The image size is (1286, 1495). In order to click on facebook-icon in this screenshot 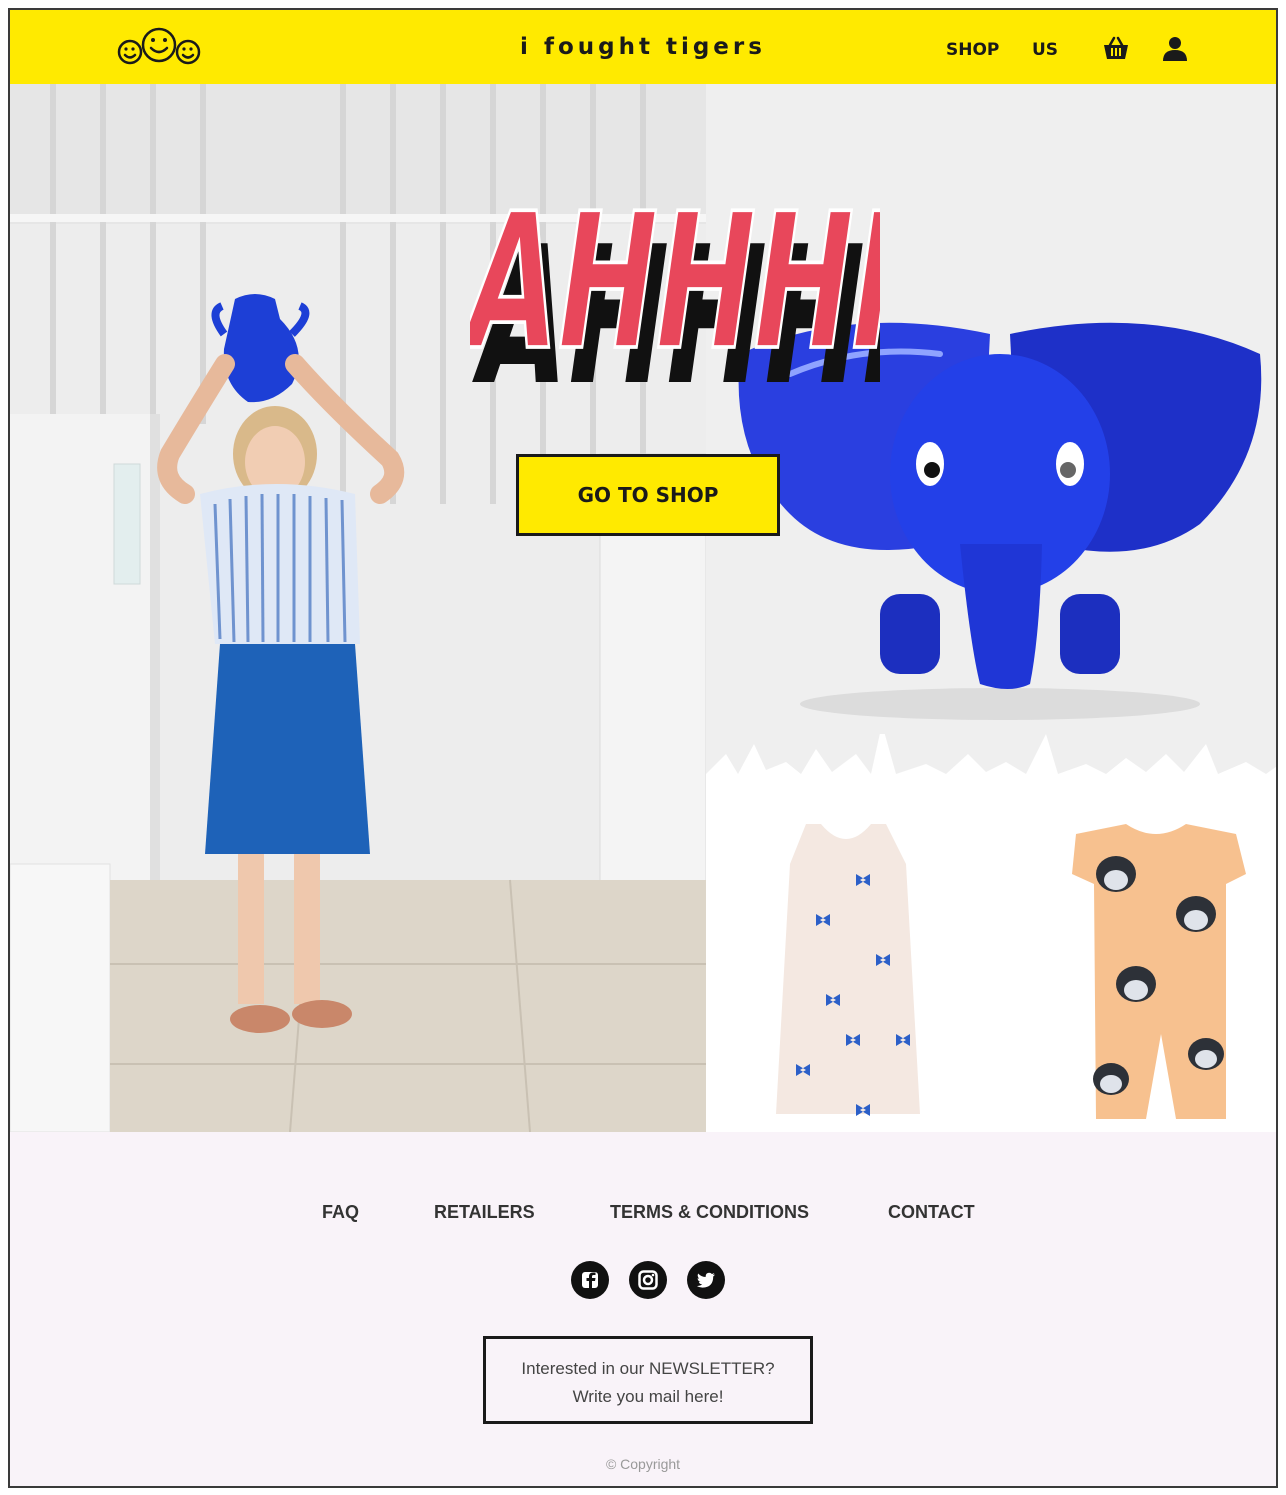, I will do `click(590, 1280)`.